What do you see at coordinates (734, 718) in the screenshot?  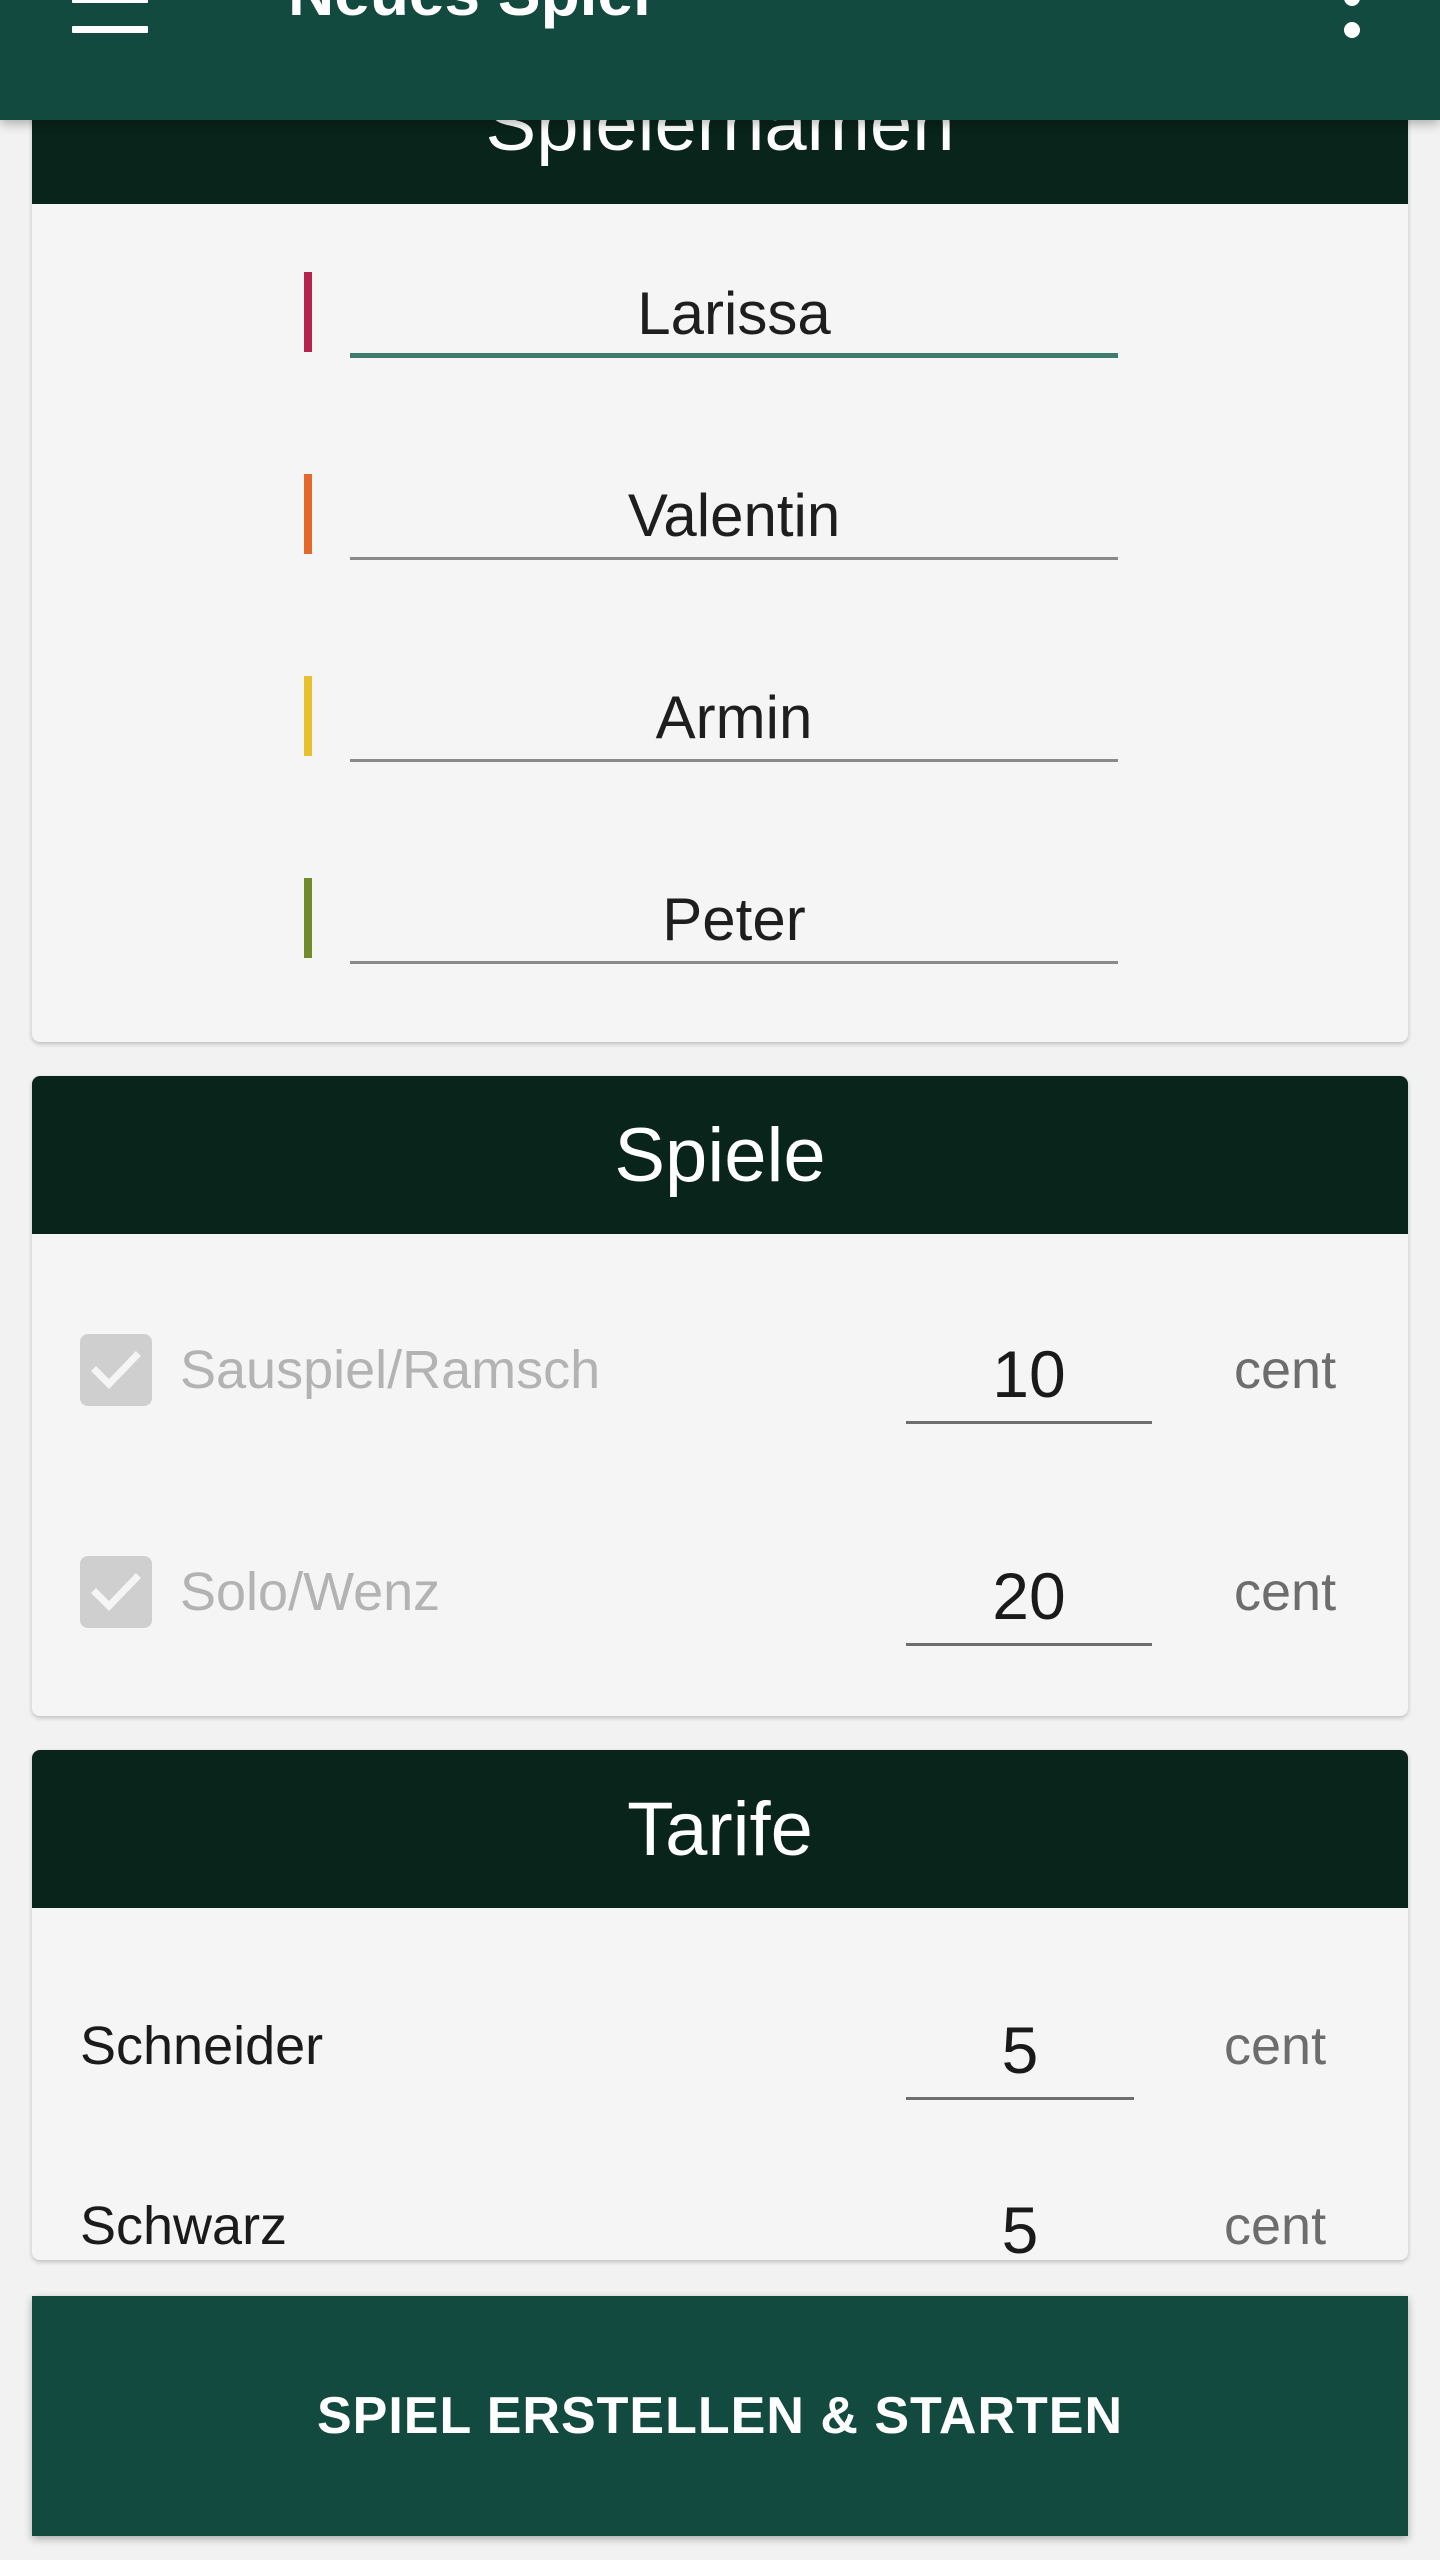 I see `player-name-field: Armin` at bounding box center [734, 718].